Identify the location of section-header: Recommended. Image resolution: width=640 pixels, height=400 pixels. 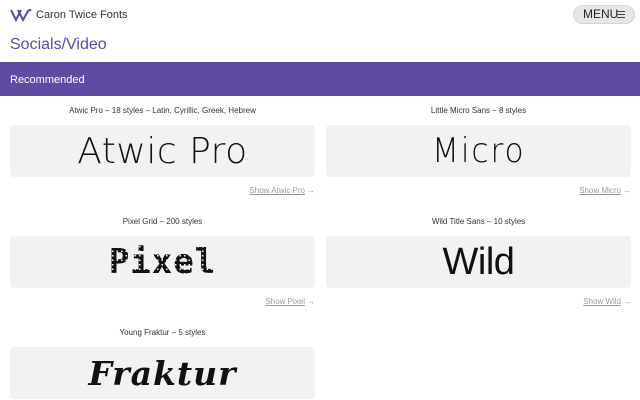
(320, 79).